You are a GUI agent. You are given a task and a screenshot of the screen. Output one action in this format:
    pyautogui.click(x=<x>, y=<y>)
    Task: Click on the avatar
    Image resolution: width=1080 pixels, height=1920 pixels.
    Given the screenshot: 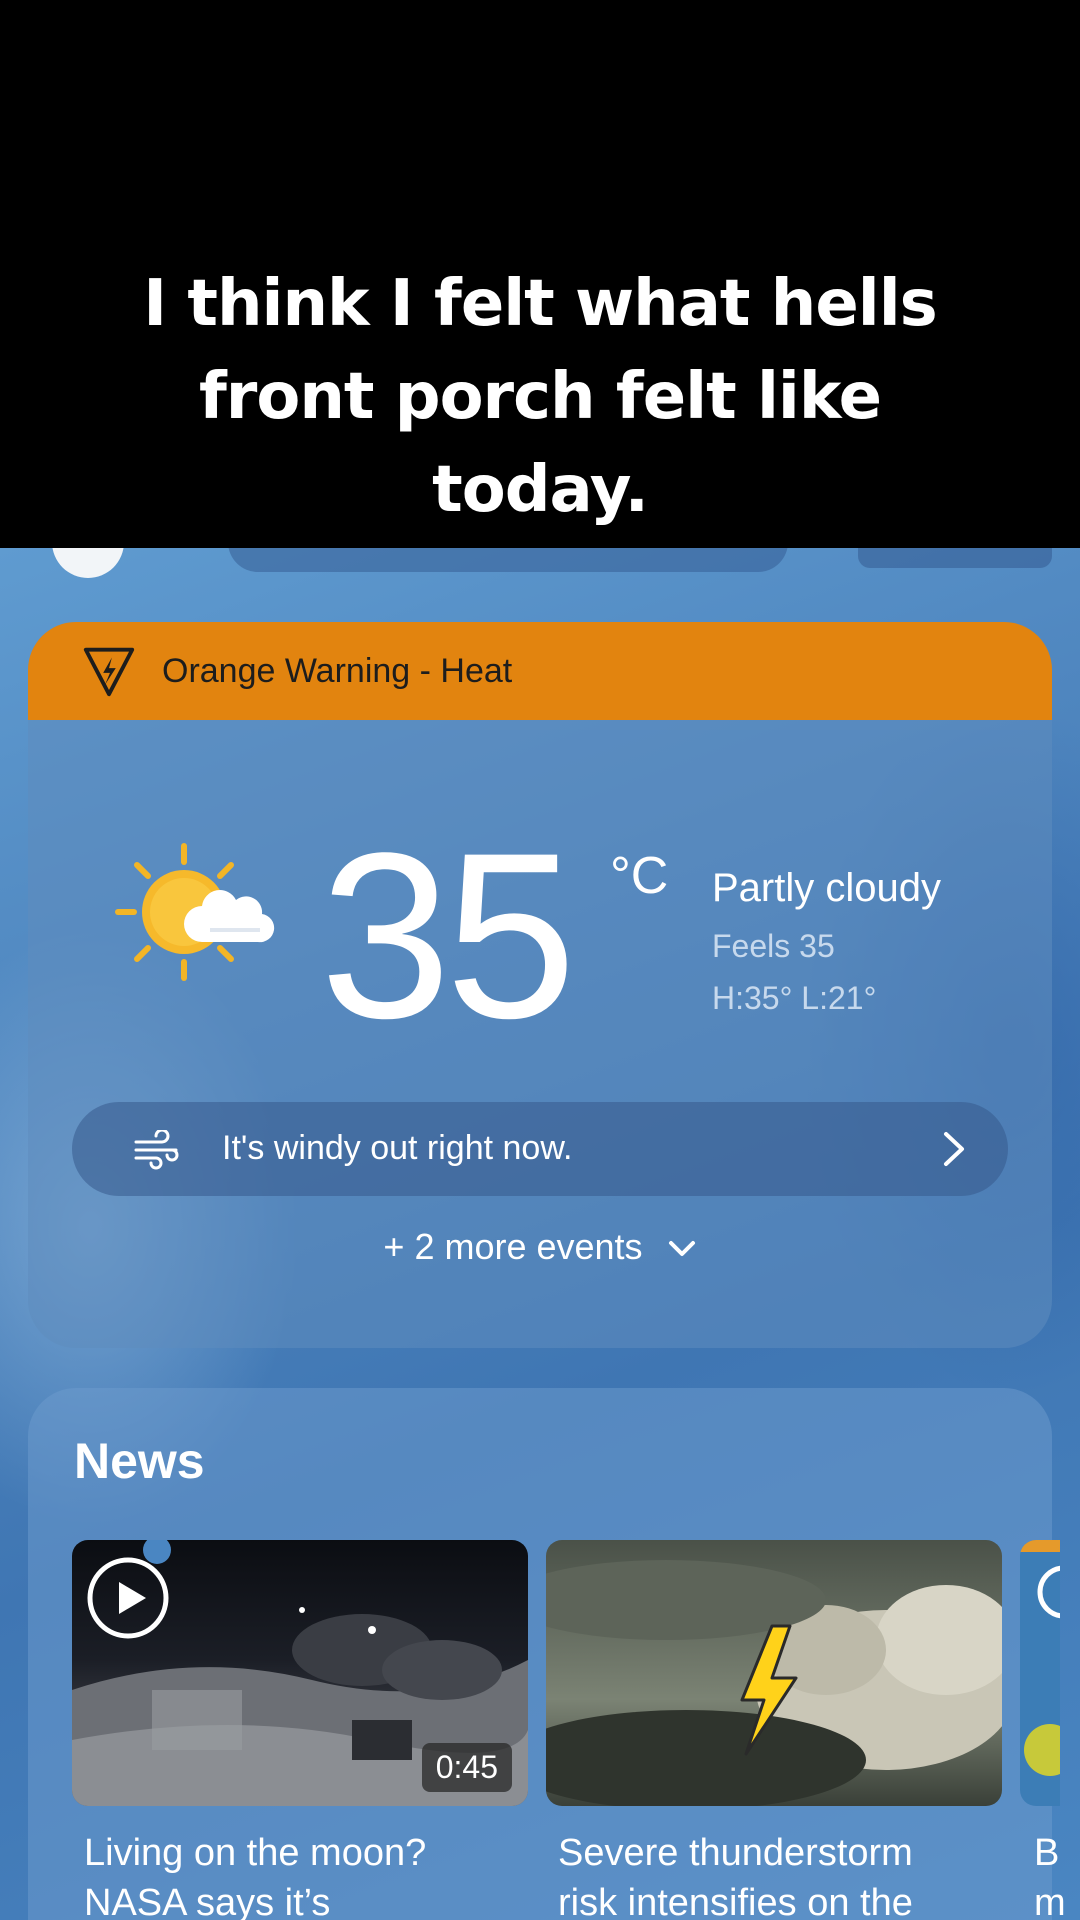 What is the action you would take?
    pyautogui.click(x=88, y=563)
    